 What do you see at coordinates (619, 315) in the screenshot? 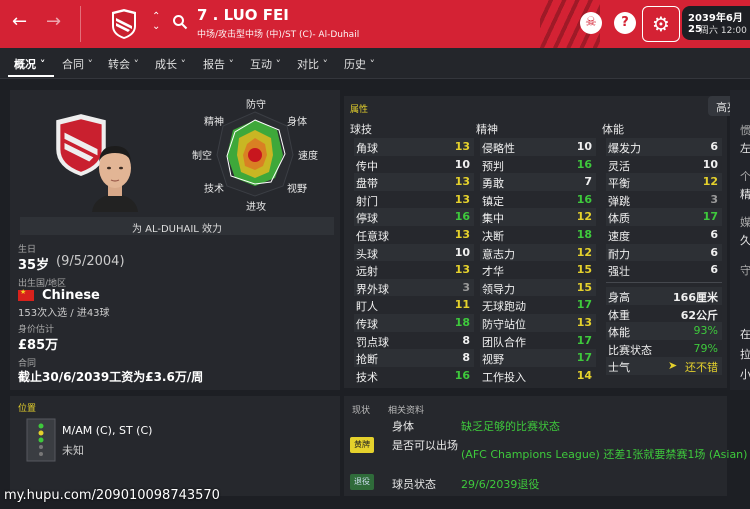
I see `physical-info-name: 体重` at bounding box center [619, 315].